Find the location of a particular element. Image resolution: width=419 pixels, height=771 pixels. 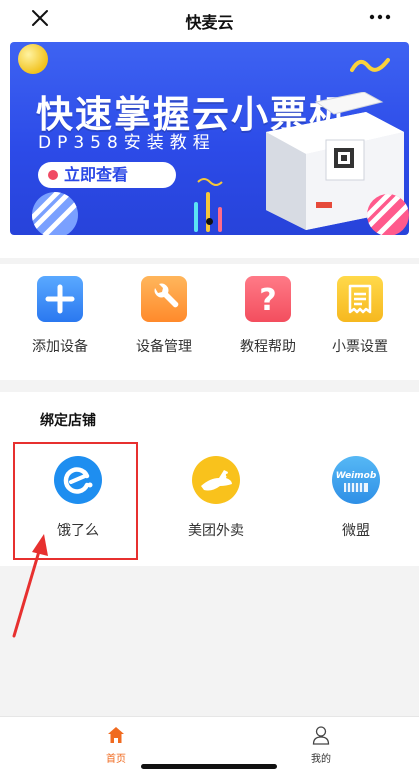

bottom-tab-bar: 首页 我的 is located at coordinates (209, 743).